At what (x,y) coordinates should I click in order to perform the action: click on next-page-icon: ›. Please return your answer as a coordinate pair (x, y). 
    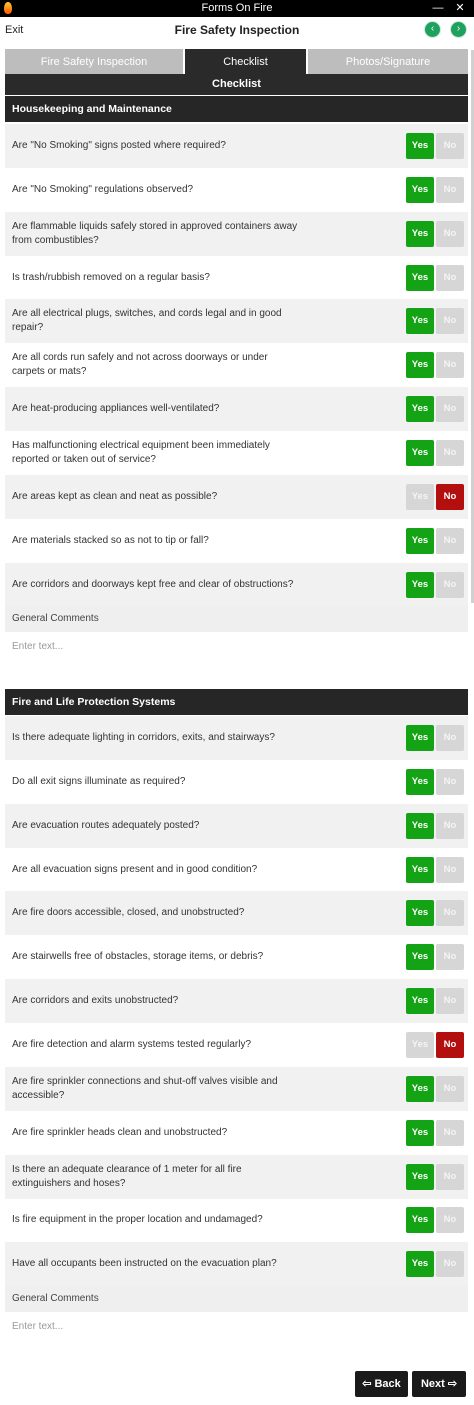
    Looking at the image, I should click on (458, 29).